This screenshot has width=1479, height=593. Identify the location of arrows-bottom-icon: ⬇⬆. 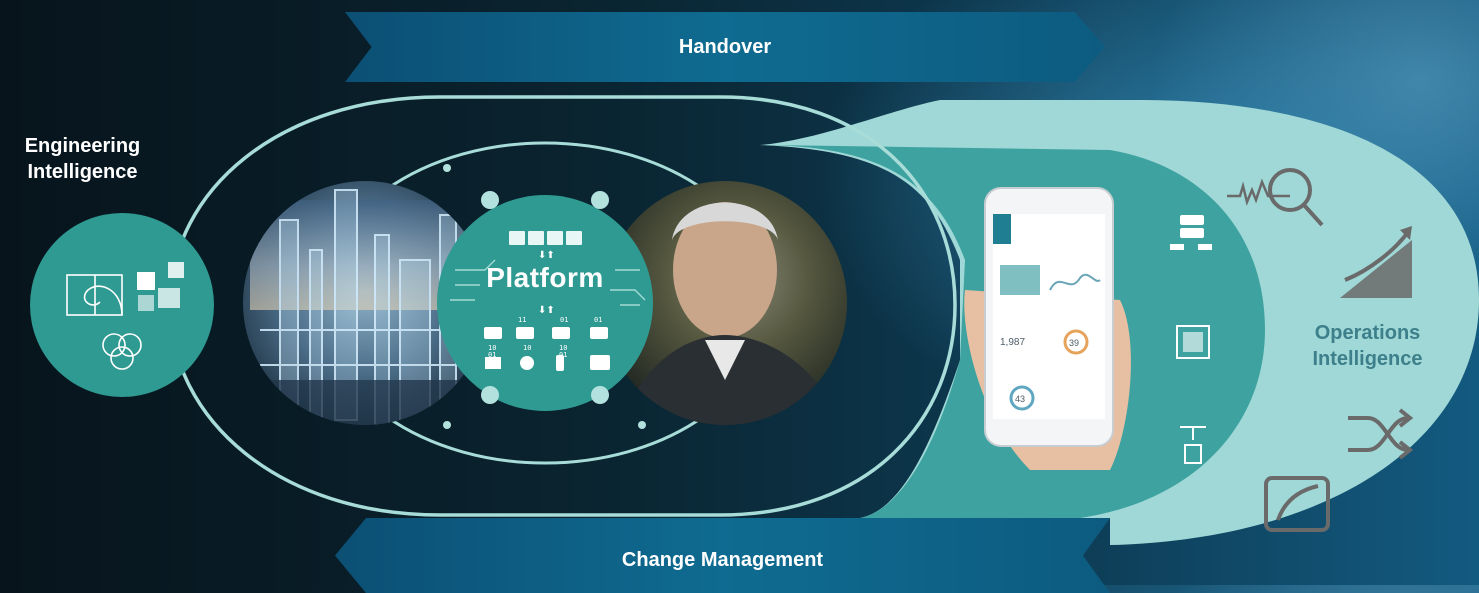
(546, 310).